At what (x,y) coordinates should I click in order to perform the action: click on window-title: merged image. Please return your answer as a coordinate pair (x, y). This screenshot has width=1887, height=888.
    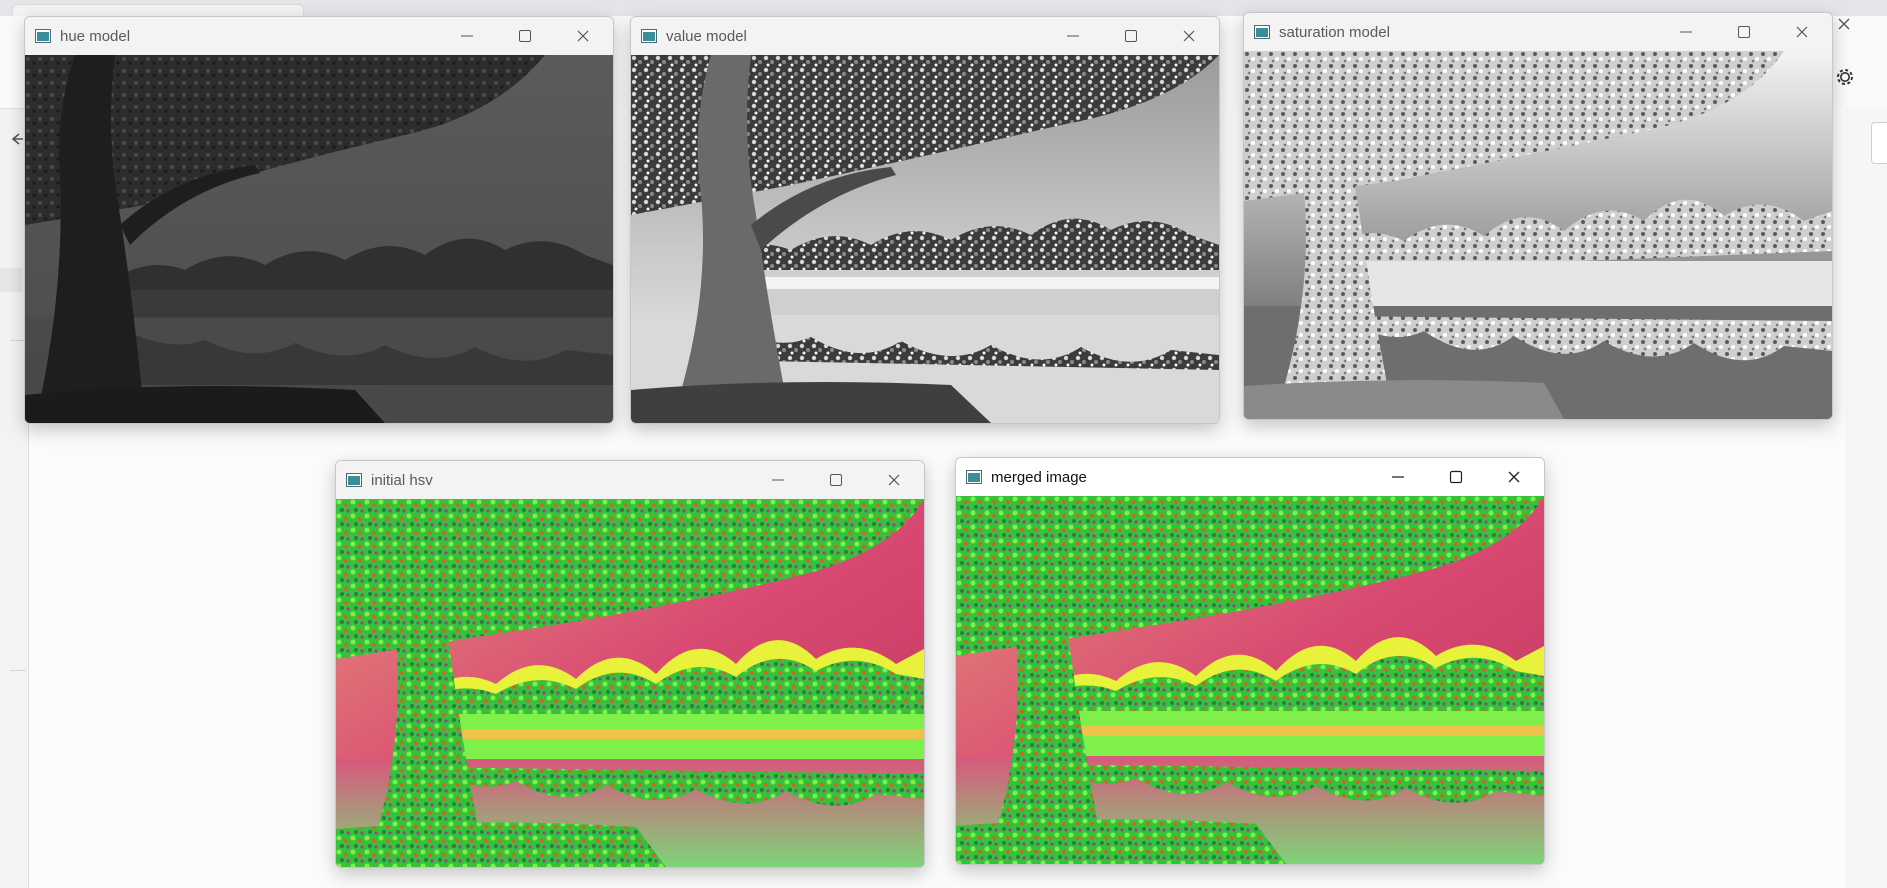
    Looking at the image, I should click on (1039, 477).